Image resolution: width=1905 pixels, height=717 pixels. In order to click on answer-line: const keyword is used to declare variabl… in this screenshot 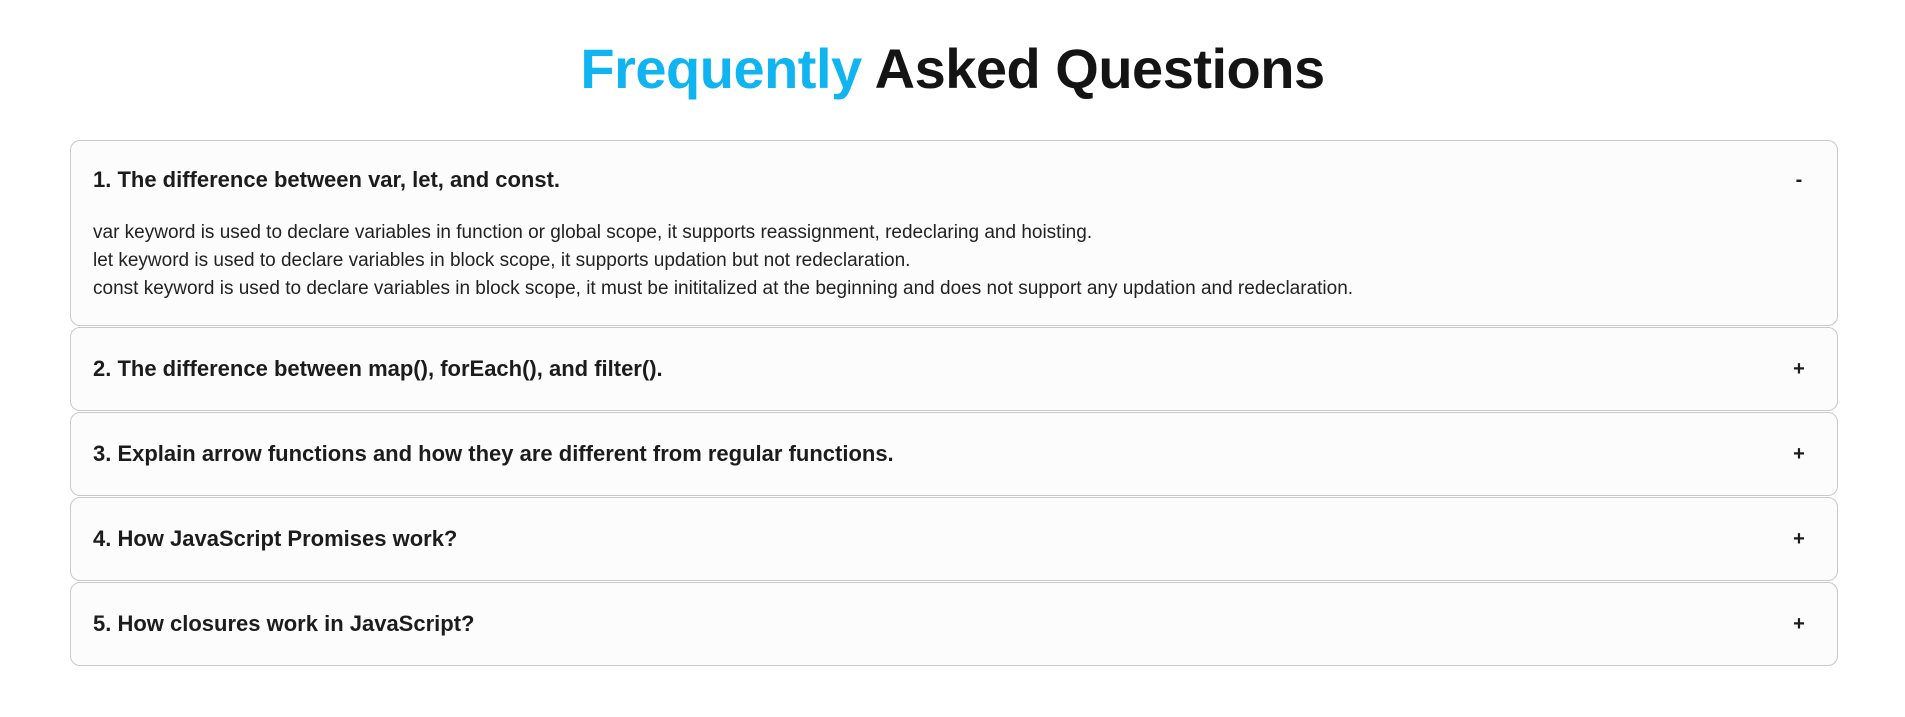, I will do `click(723, 288)`.